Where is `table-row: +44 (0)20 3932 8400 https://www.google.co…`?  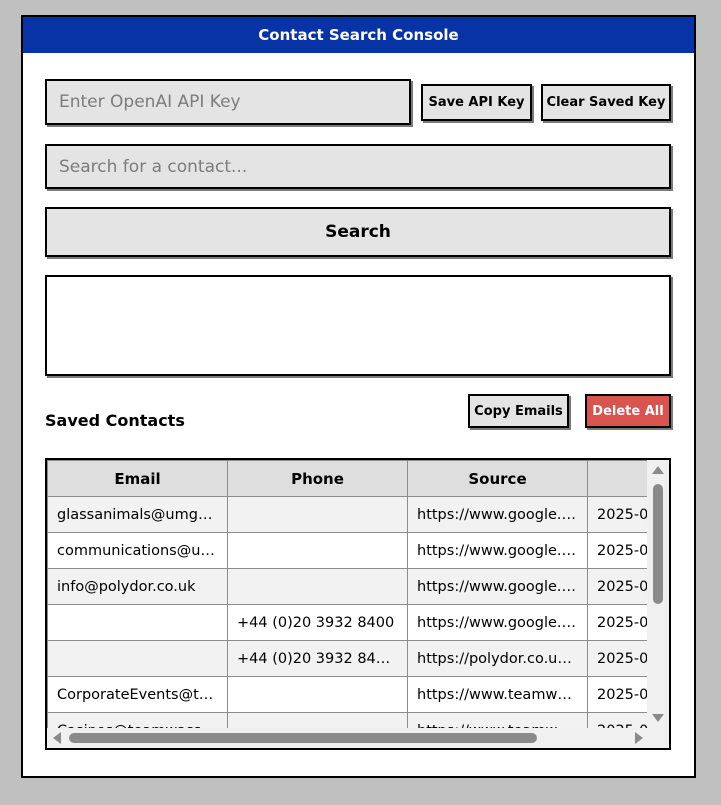 table-row: +44 (0)20 3932 8400 https://www.google.co… is located at coordinates (348, 622).